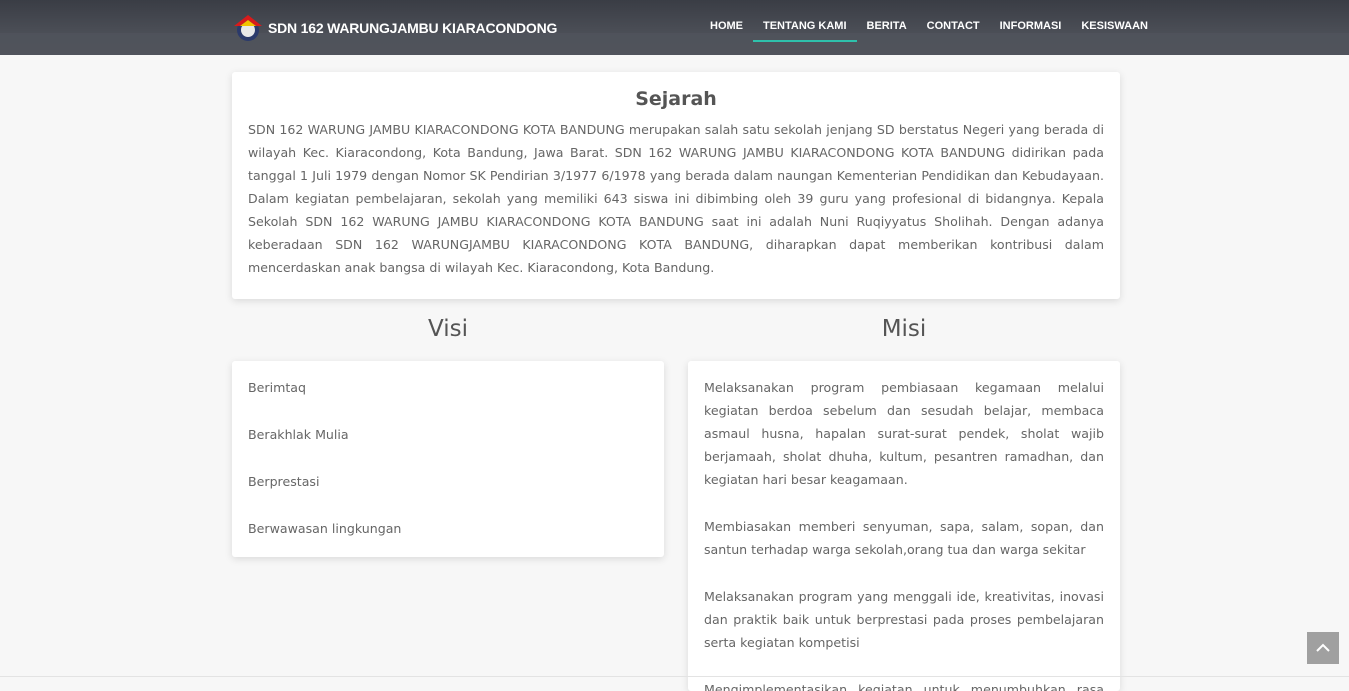  What do you see at coordinates (413, 28) in the screenshot?
I see `brand-title: SDN 162 WARUNGJAMBU KIARACONDONG` at bounding box center [413, 28].